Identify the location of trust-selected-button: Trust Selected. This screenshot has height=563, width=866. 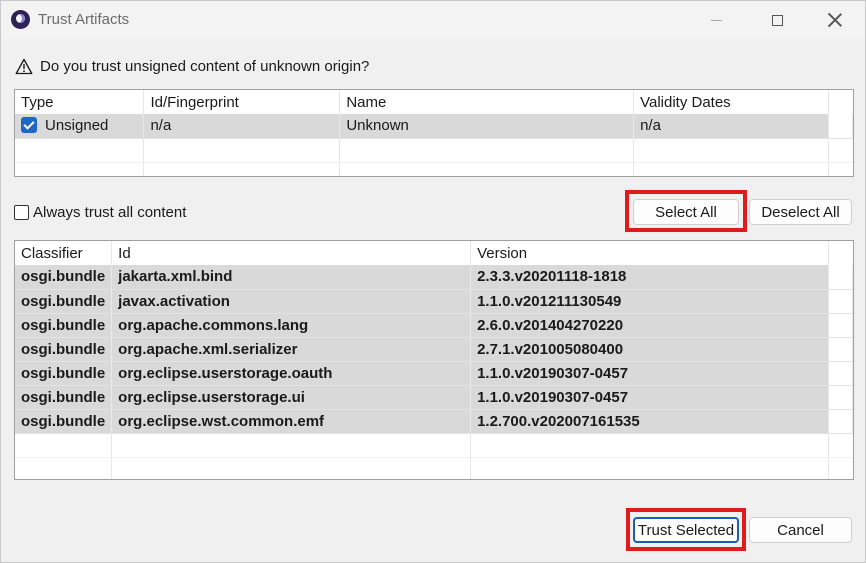
(686, 530).